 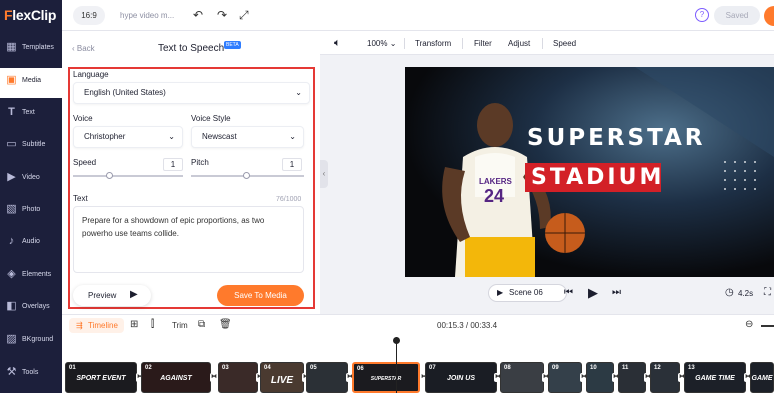 I want to click on sidebar-item-overlays: ◧ Overlays, so click(x=31, y=309).